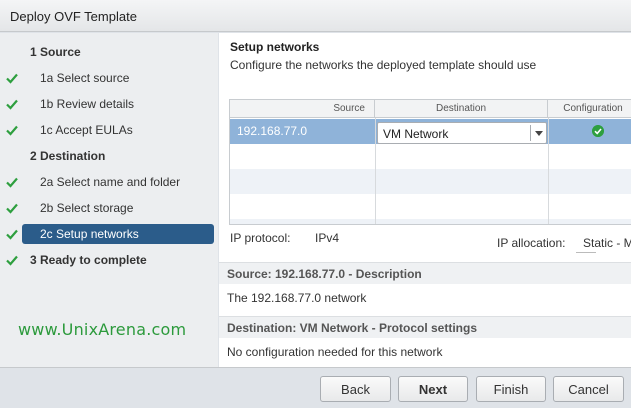  Describe the element at coordinates (433, 389) in the screenshot. I see `next-button: Next` at that location.